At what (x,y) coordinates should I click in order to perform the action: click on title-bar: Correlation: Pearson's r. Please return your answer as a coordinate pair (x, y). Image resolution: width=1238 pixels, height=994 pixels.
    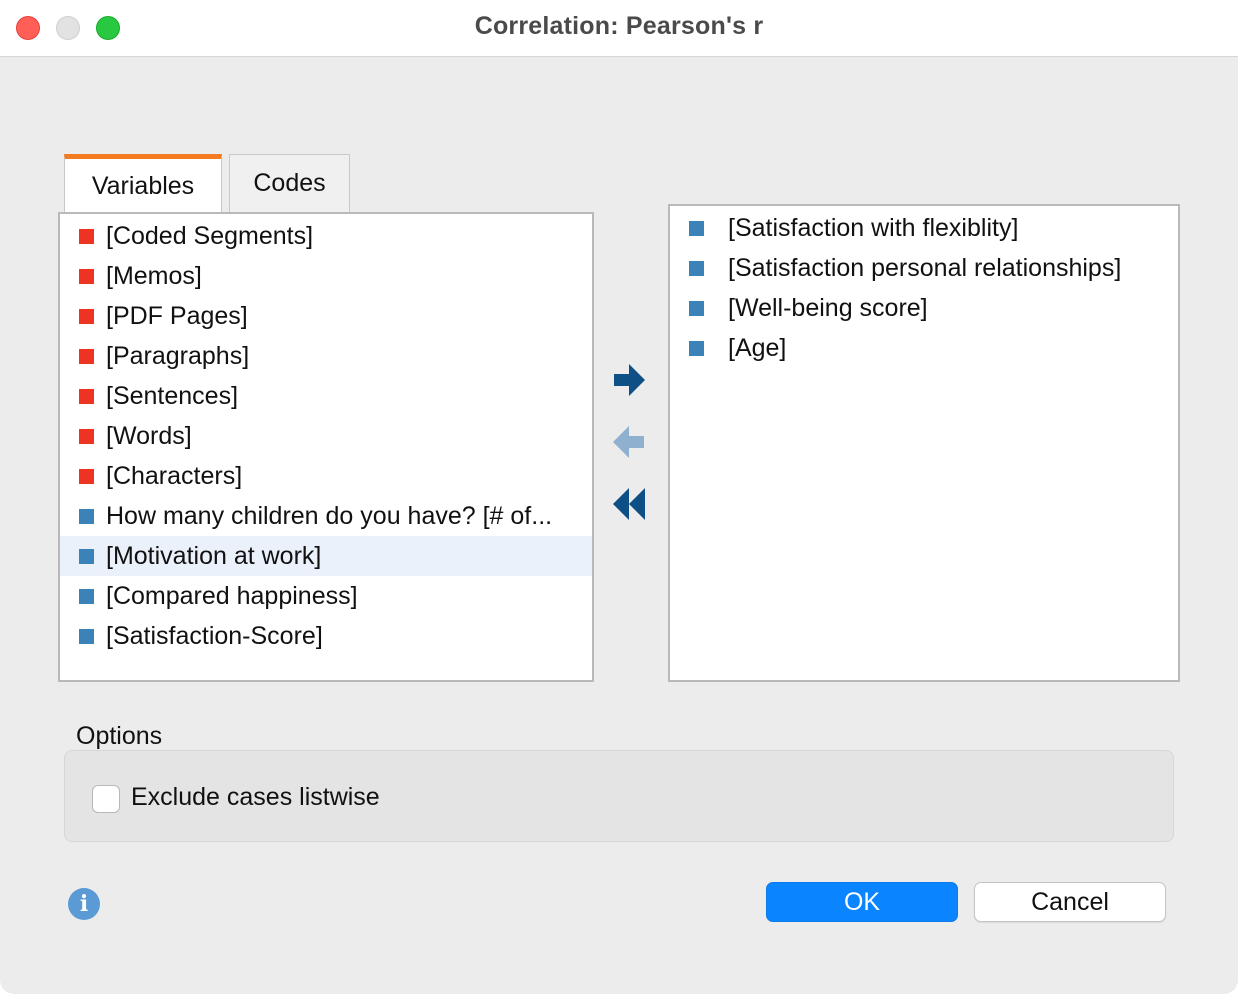
    Looking at the image, I should click on (619, 28).